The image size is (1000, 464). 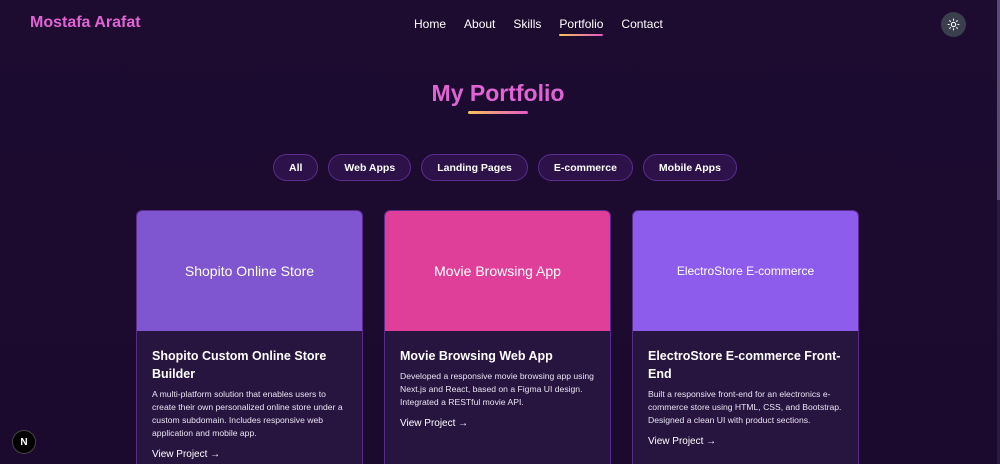 What do you see at coordinates (296, 167) in the screenshot?
I see `filter-all: All` at bounding box center [296, 167].